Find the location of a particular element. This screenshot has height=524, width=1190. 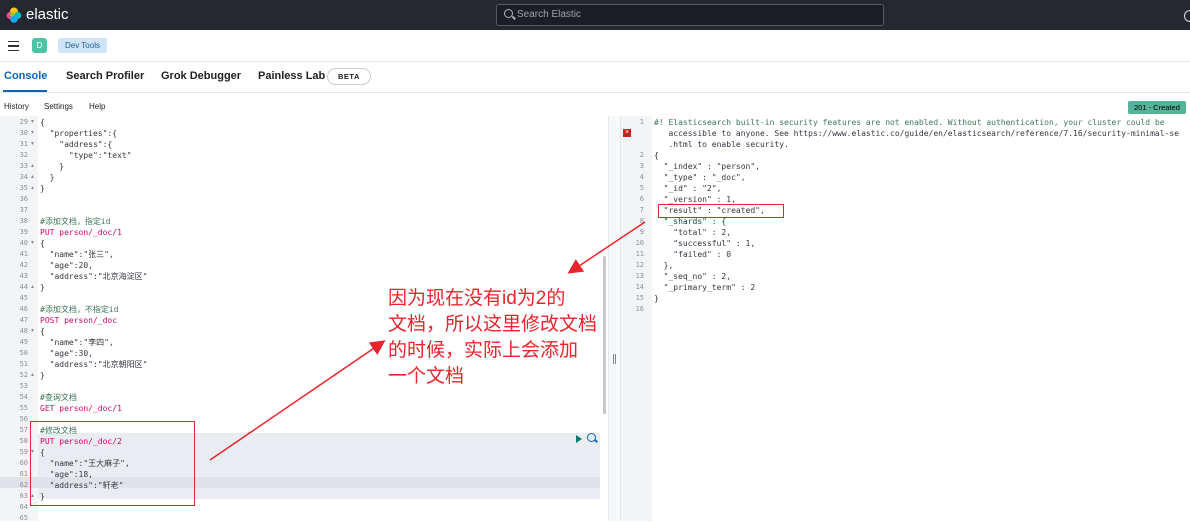

code-line: #查询文档 is located at coordinates (58, 397).